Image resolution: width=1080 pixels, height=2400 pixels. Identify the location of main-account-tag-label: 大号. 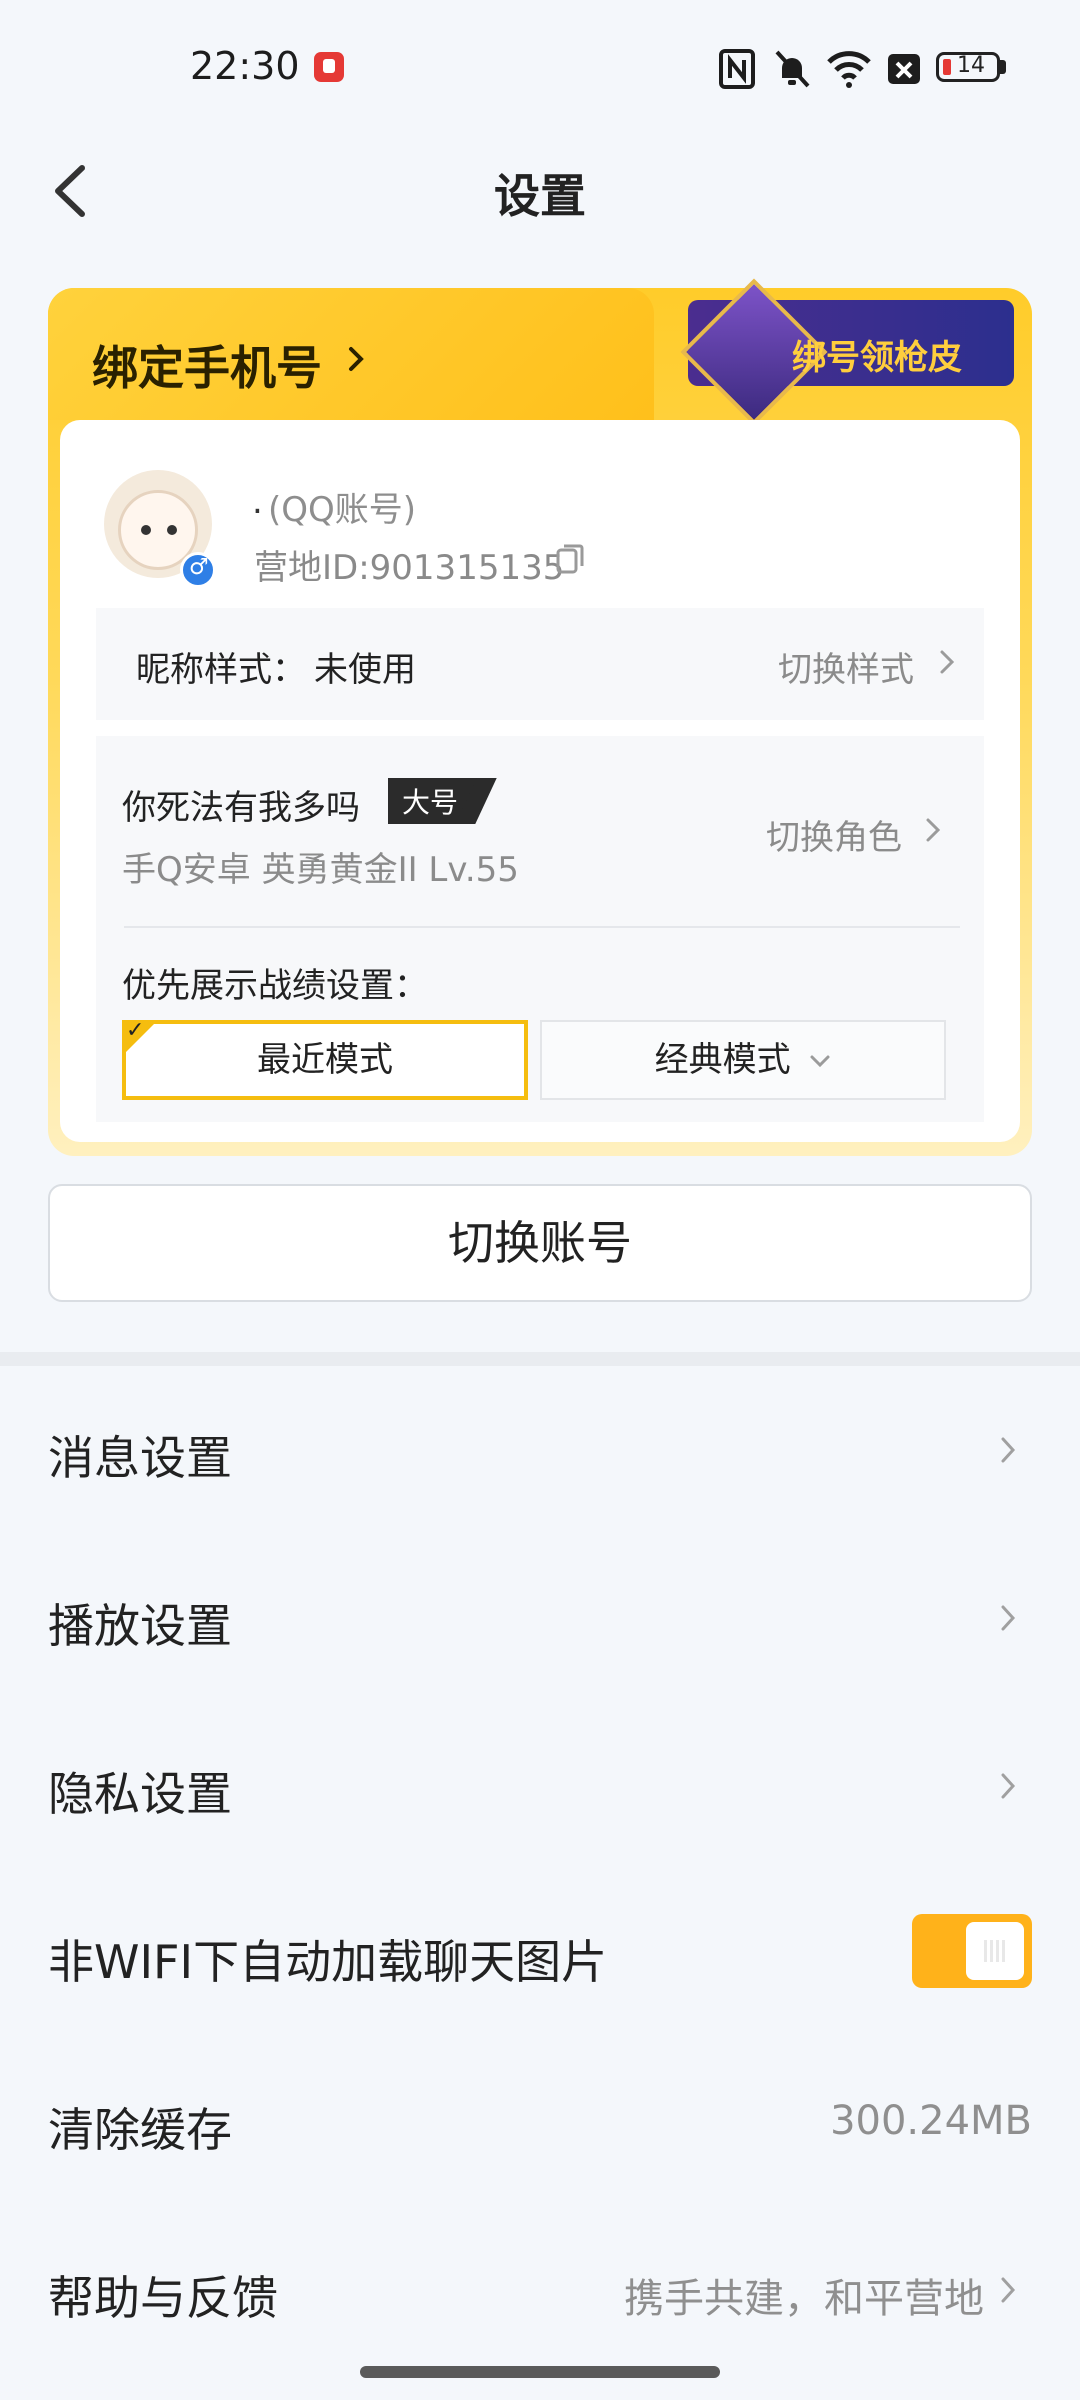
(430, 802).